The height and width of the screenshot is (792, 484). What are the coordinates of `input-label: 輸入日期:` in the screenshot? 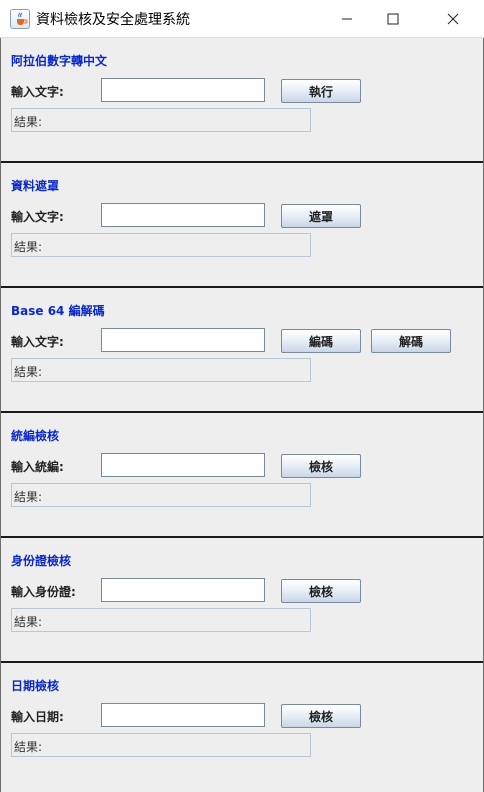 It's located at (37, 717).